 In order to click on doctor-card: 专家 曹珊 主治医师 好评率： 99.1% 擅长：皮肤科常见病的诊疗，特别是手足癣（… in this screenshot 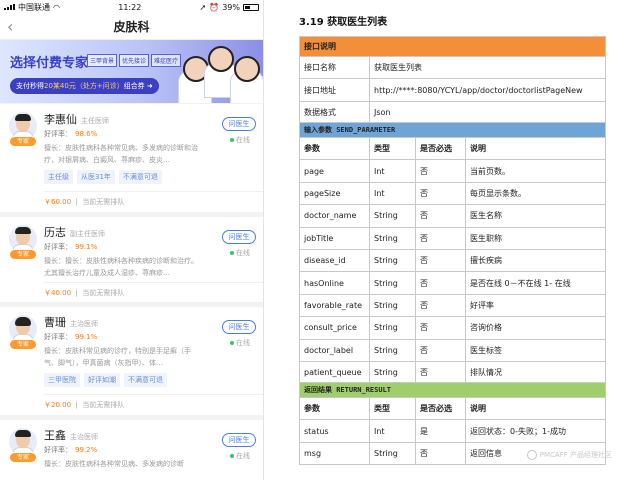, I will do `click(131, 361)`.